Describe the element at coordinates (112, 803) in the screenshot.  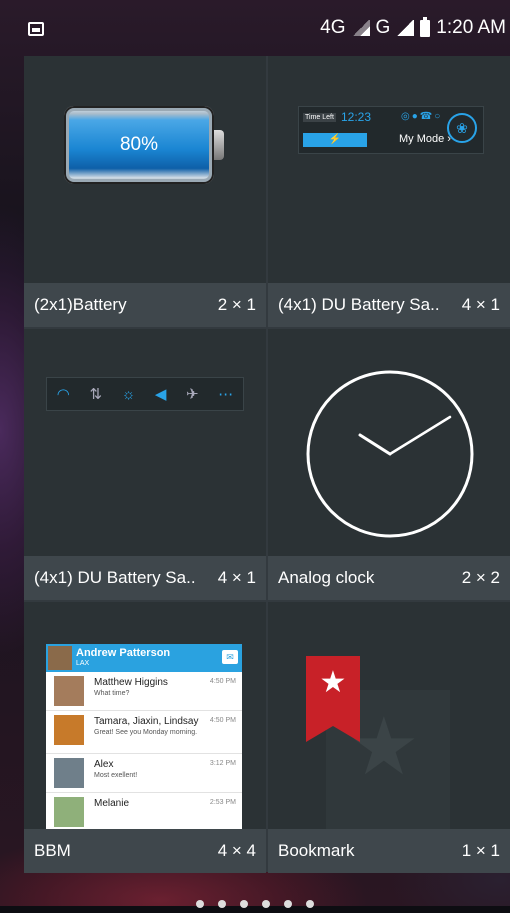
I see `contact-name: Melanie` at that location.